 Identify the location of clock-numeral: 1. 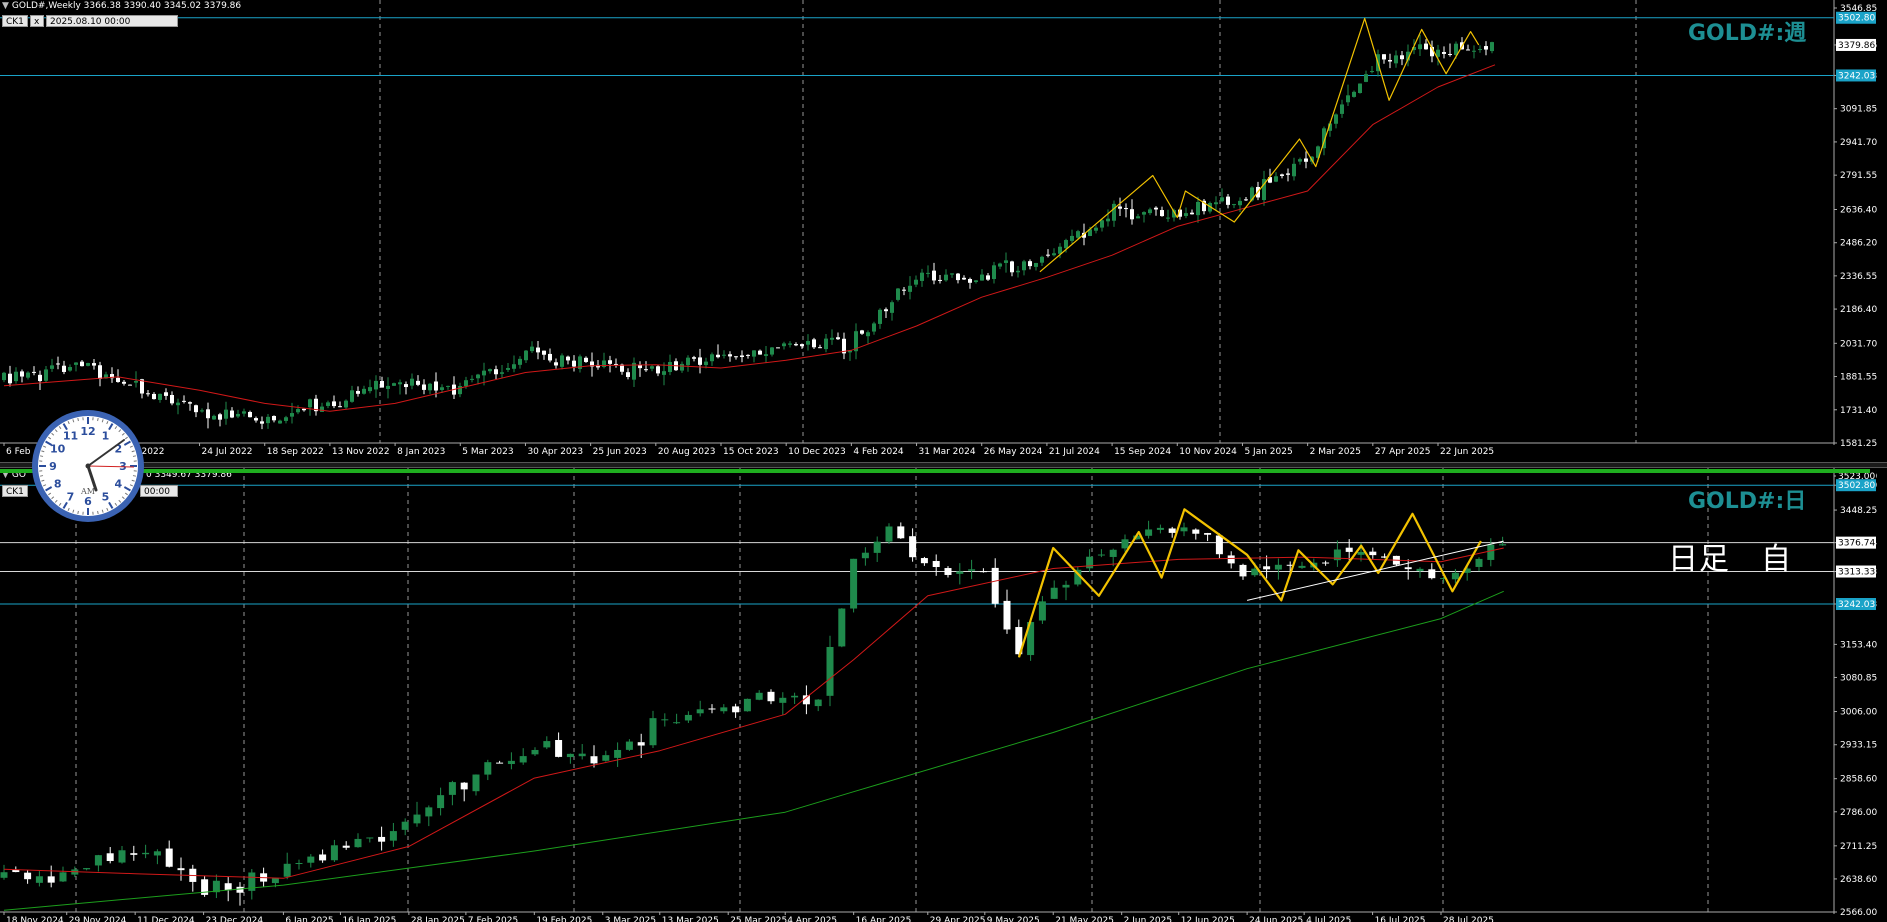
(106, 436).